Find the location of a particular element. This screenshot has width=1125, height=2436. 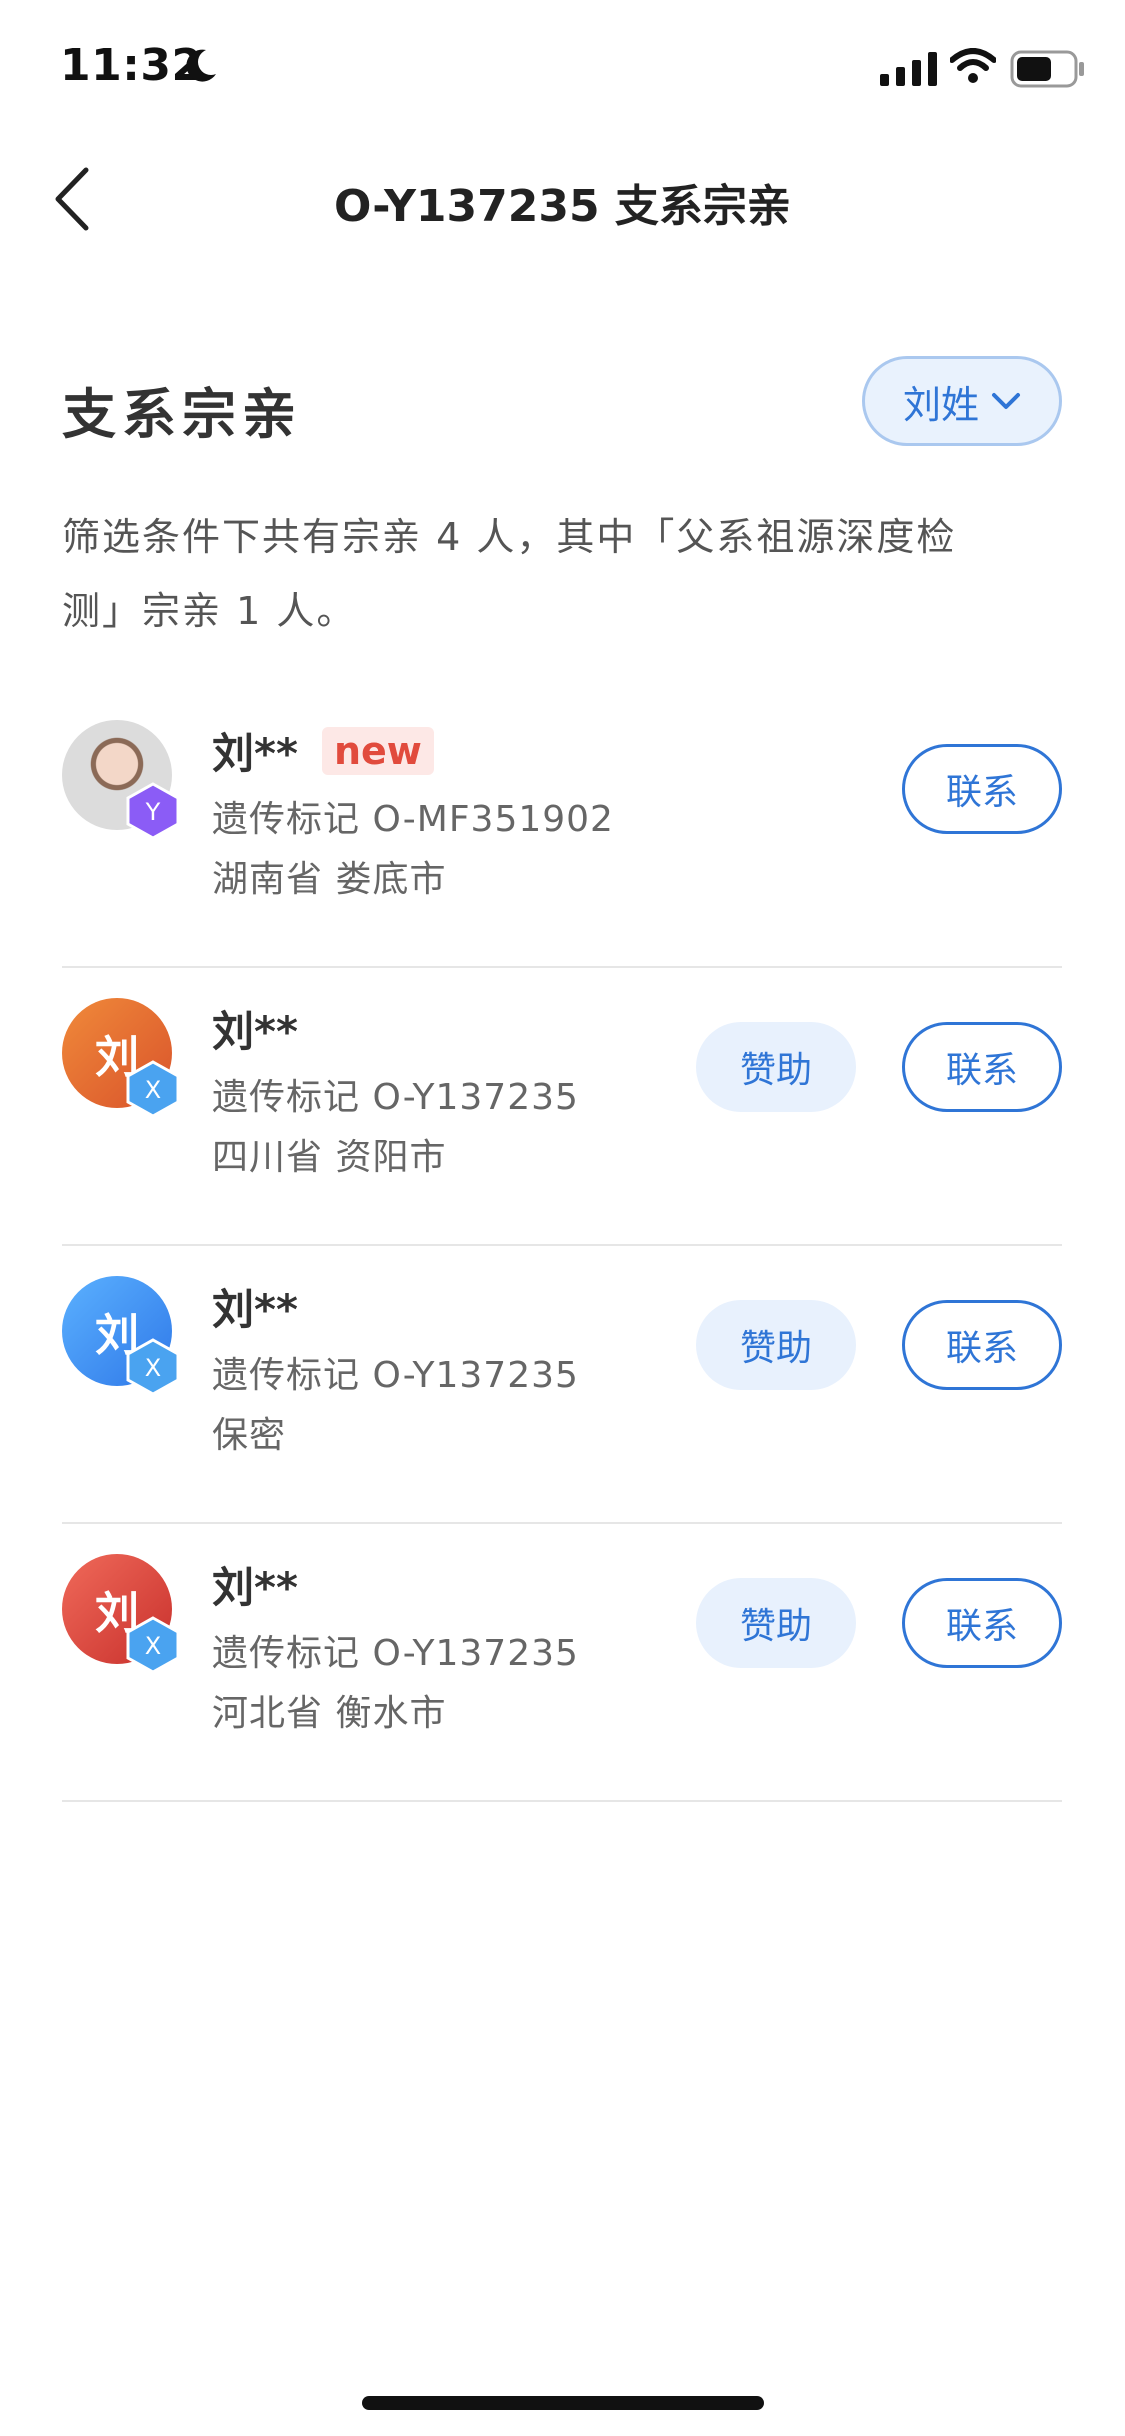

new-badge: new is located at coordinates (377, 750).